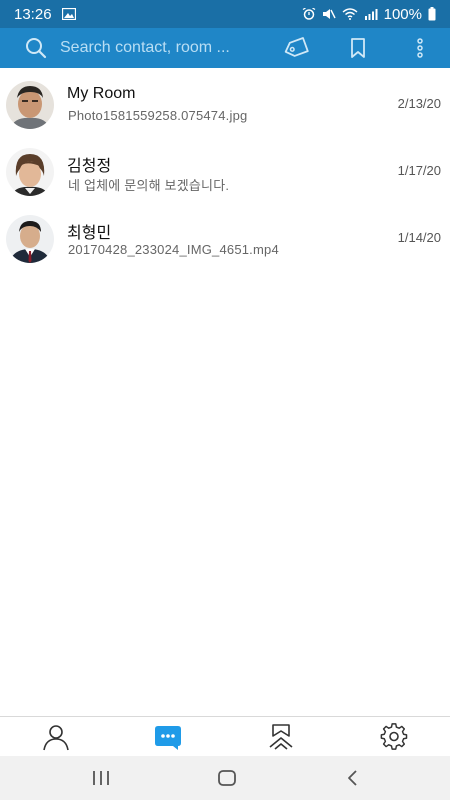  I want to click on chat-date: 1/17/20, so click(419, 170).